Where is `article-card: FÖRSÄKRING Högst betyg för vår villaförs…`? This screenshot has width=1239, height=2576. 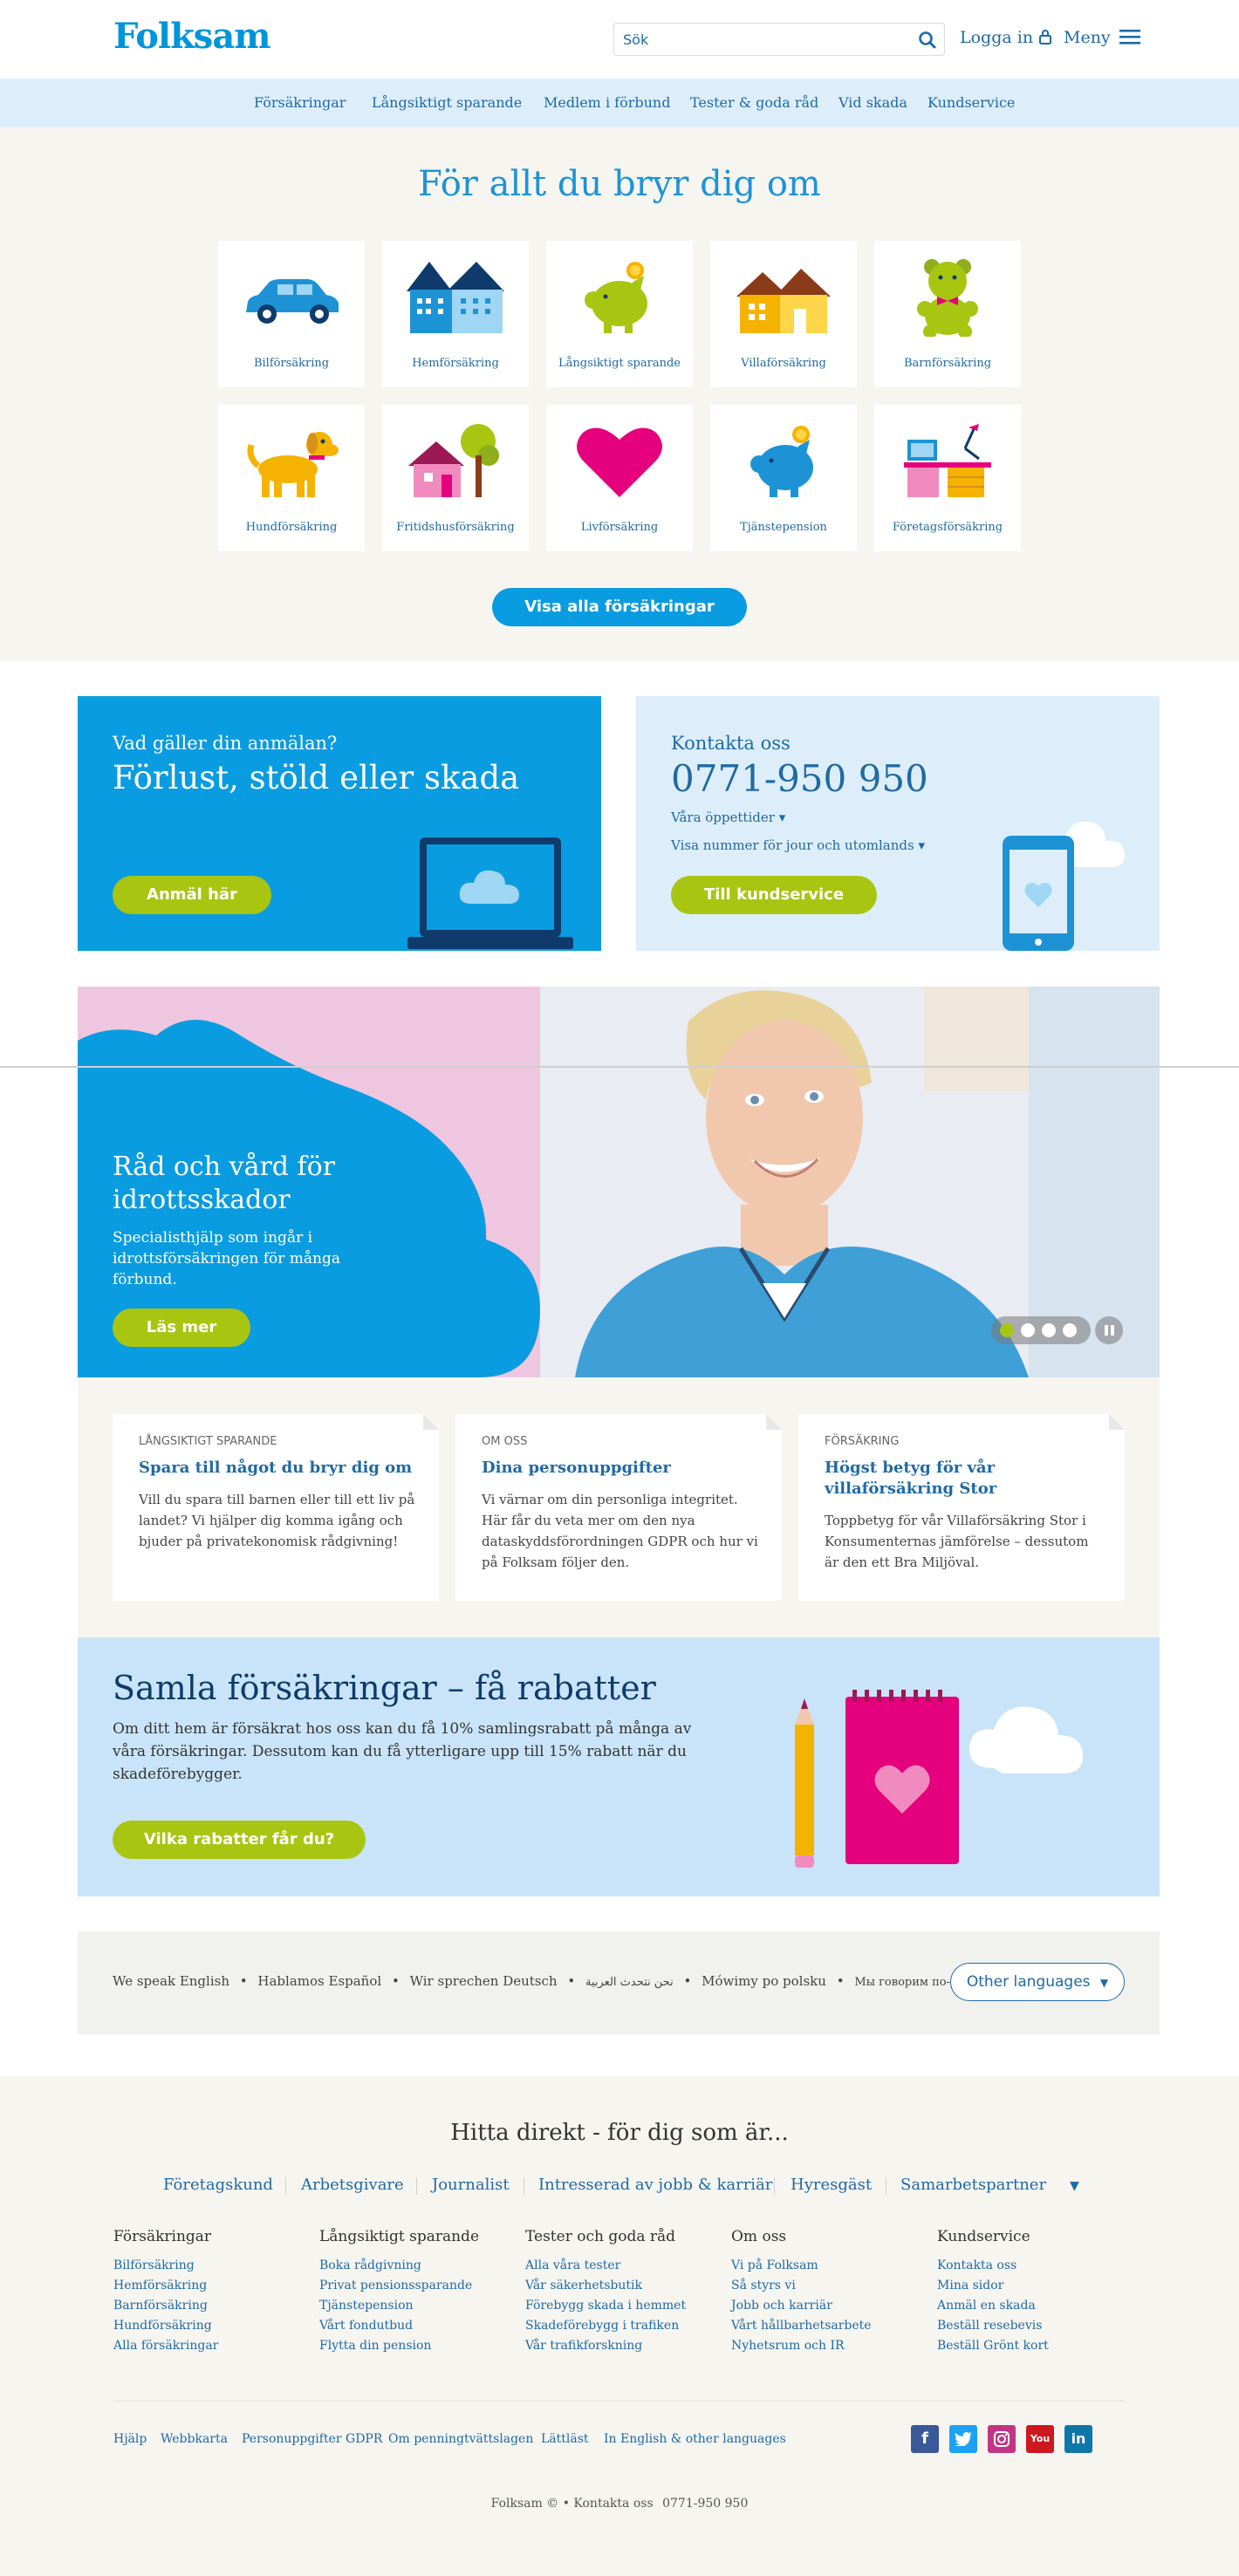 article-card: FÖRSÄKRING Högst betyg för vår villaförs… is located at coordinates (961, 1507).